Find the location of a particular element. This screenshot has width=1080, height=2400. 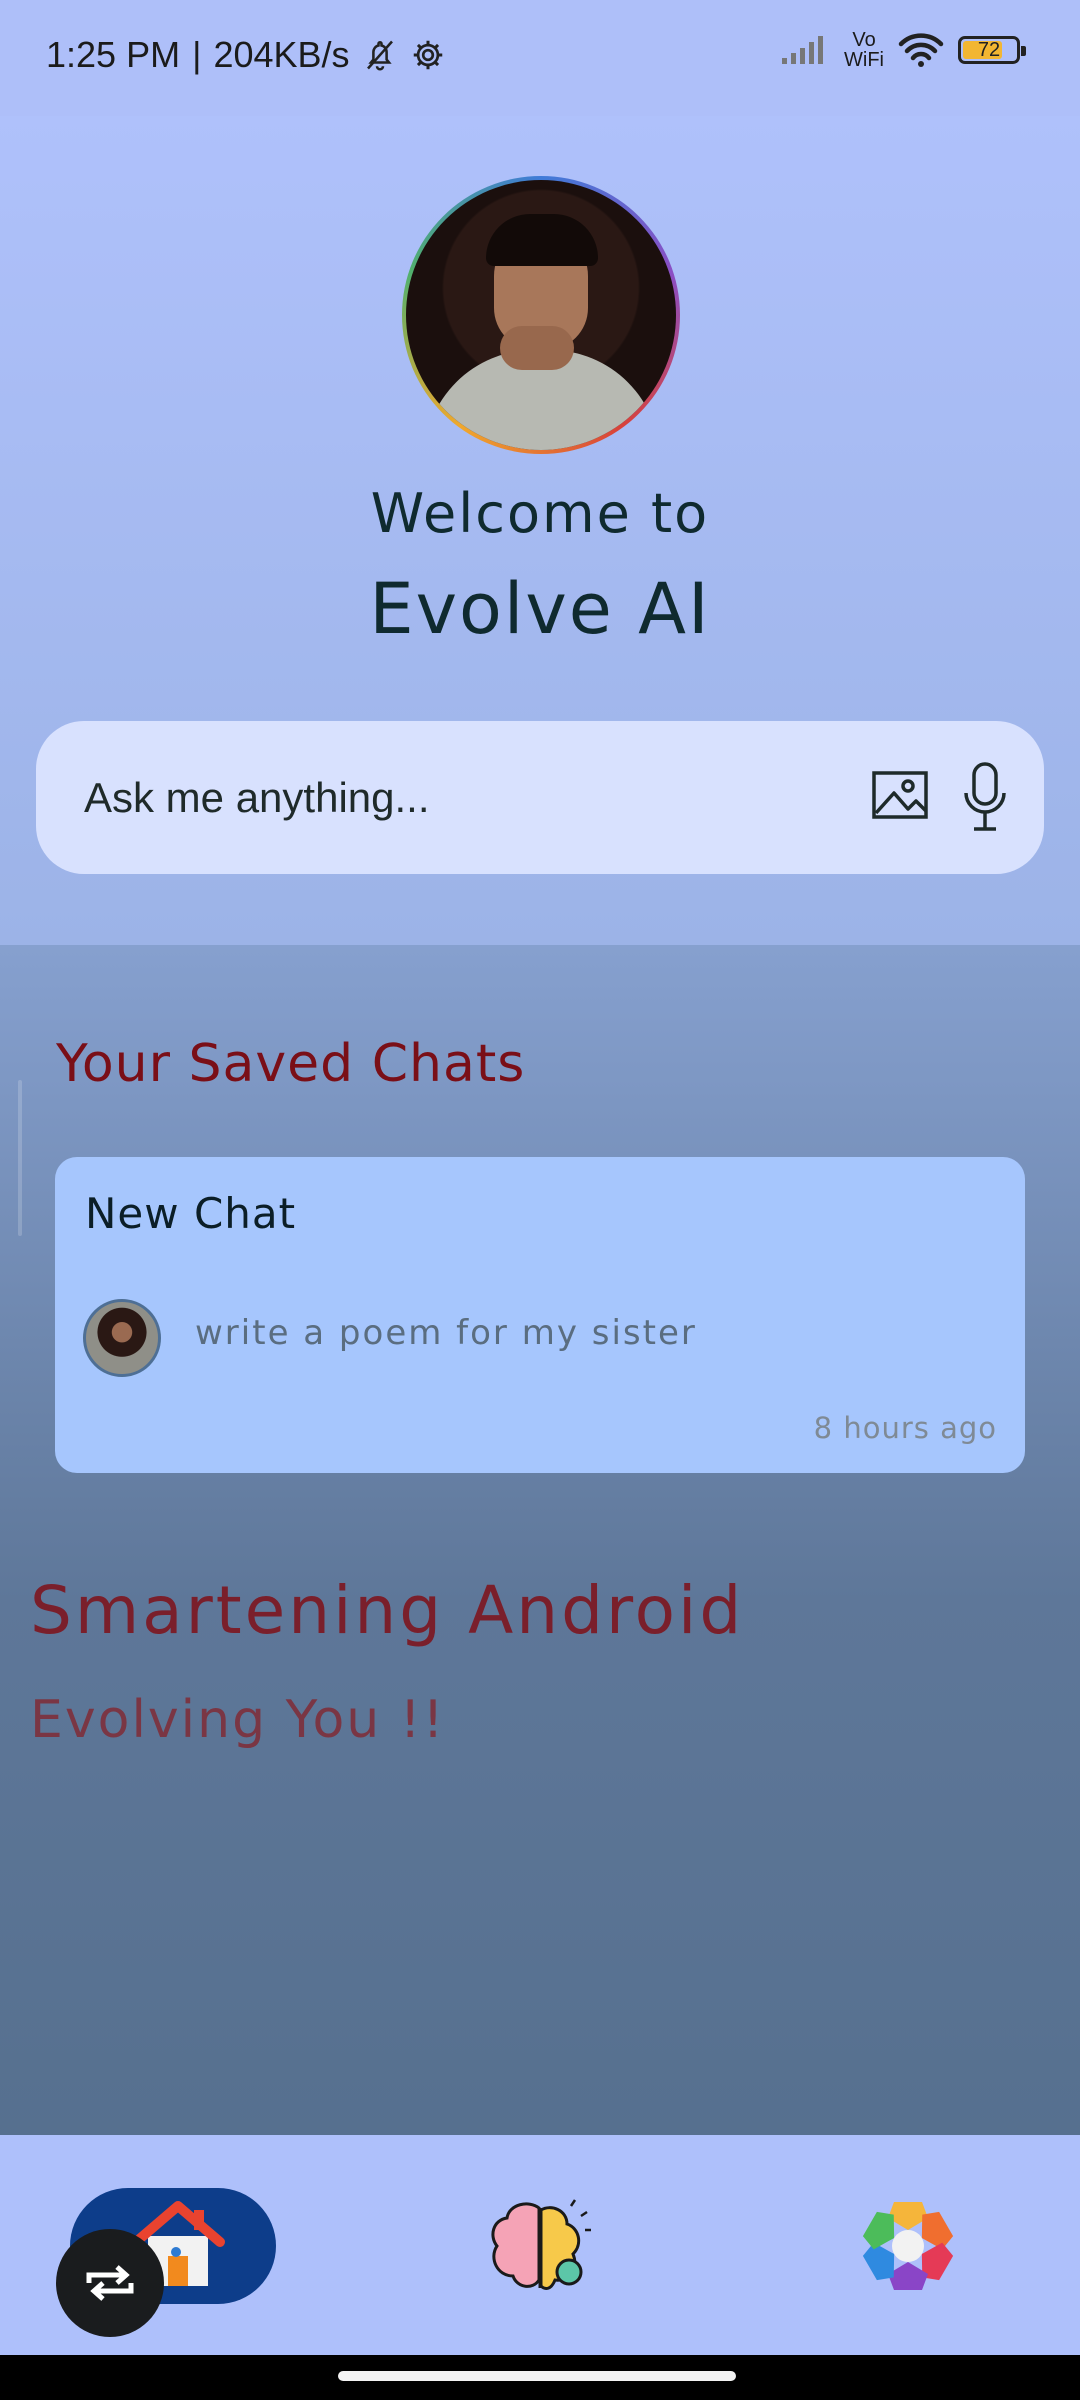

status-network-speed: 204KB/s is located at coordinates (281, 54).